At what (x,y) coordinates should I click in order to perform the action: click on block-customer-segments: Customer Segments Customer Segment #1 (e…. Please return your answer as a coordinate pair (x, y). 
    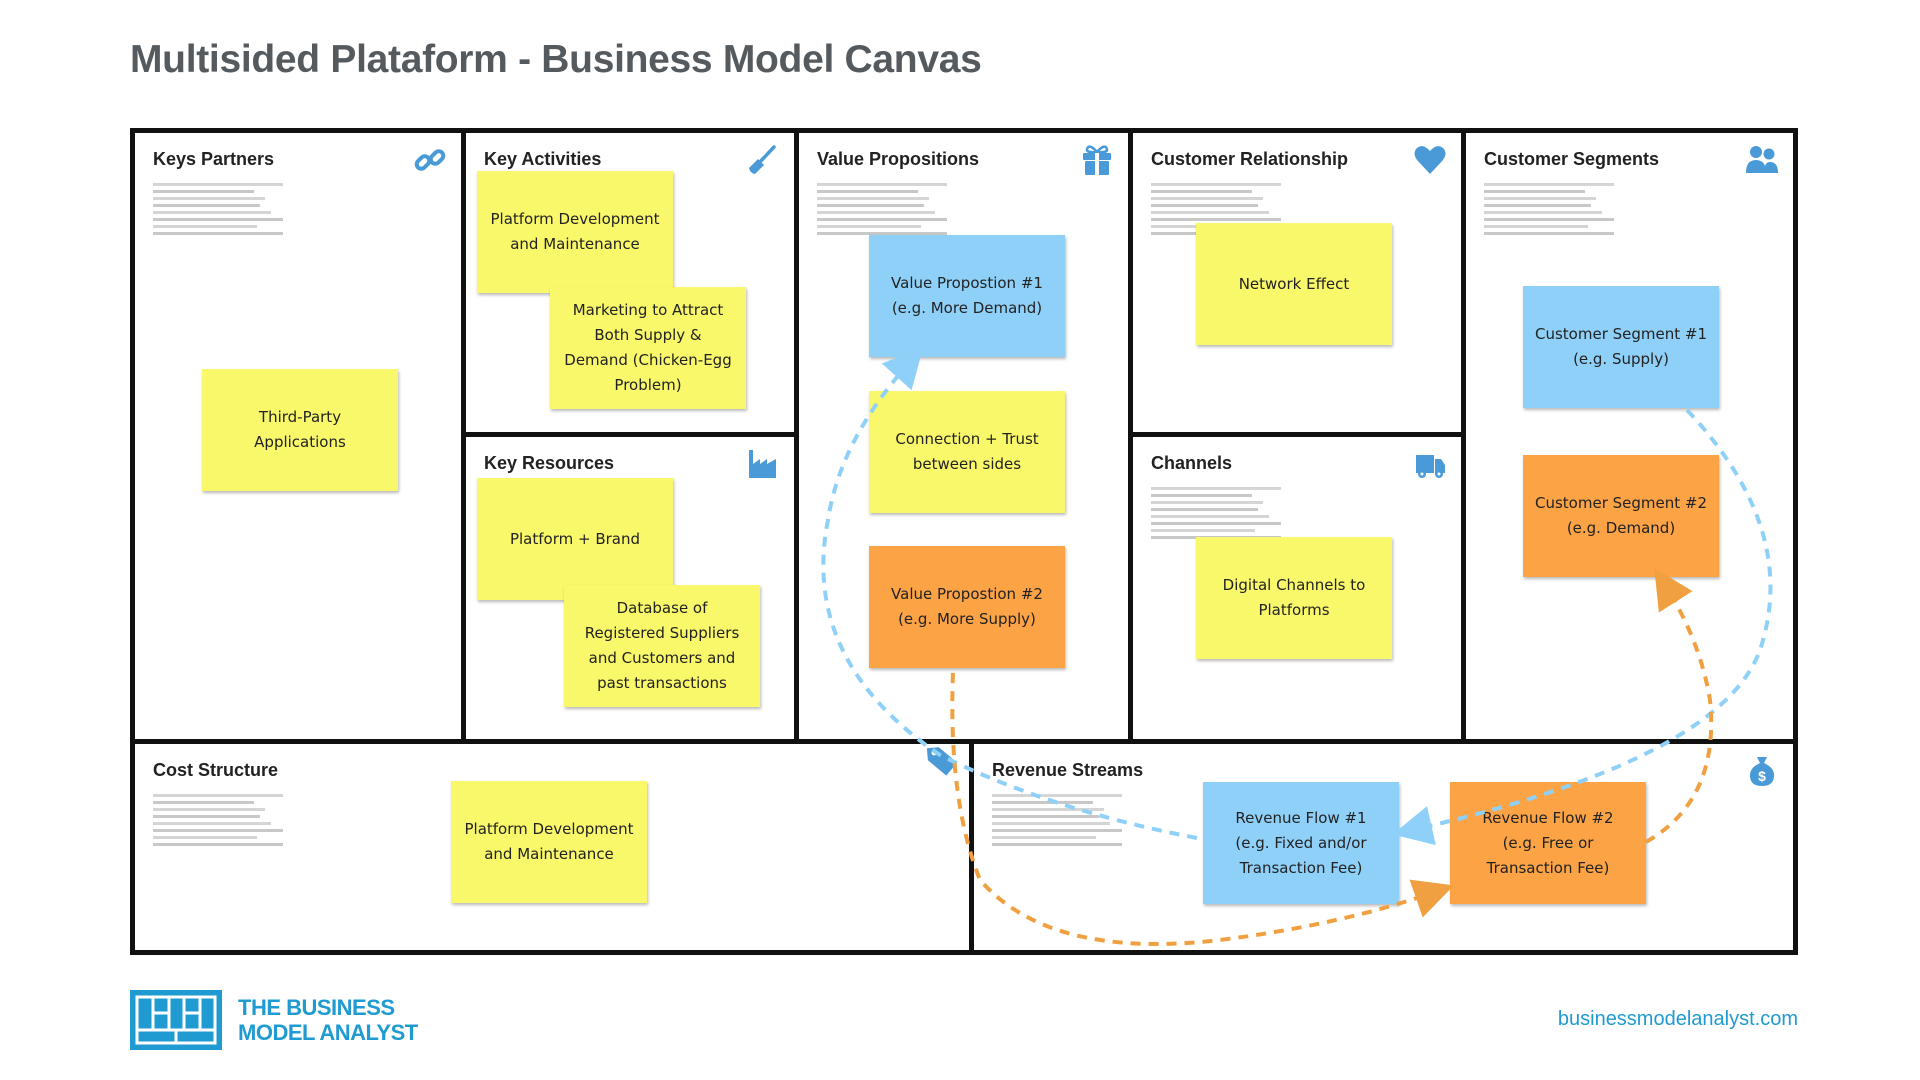
    Looking at the image, I should click on (1629, 436).